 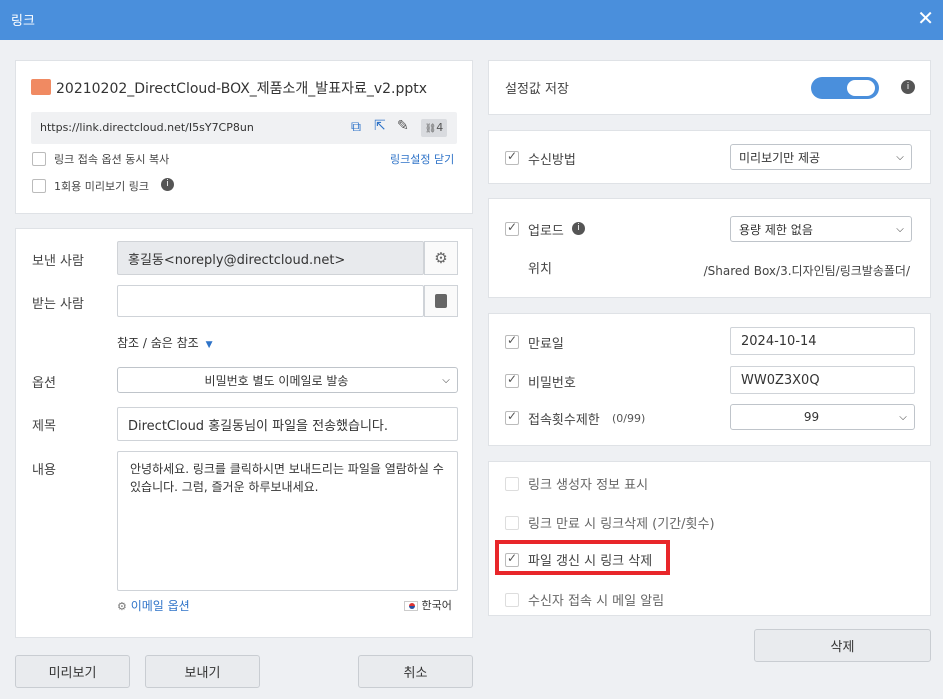 What do you see at coordinates (552, 160) in the screenshot?
I see `receive-method-label: 수신방법` at bounding box center [552, 160].